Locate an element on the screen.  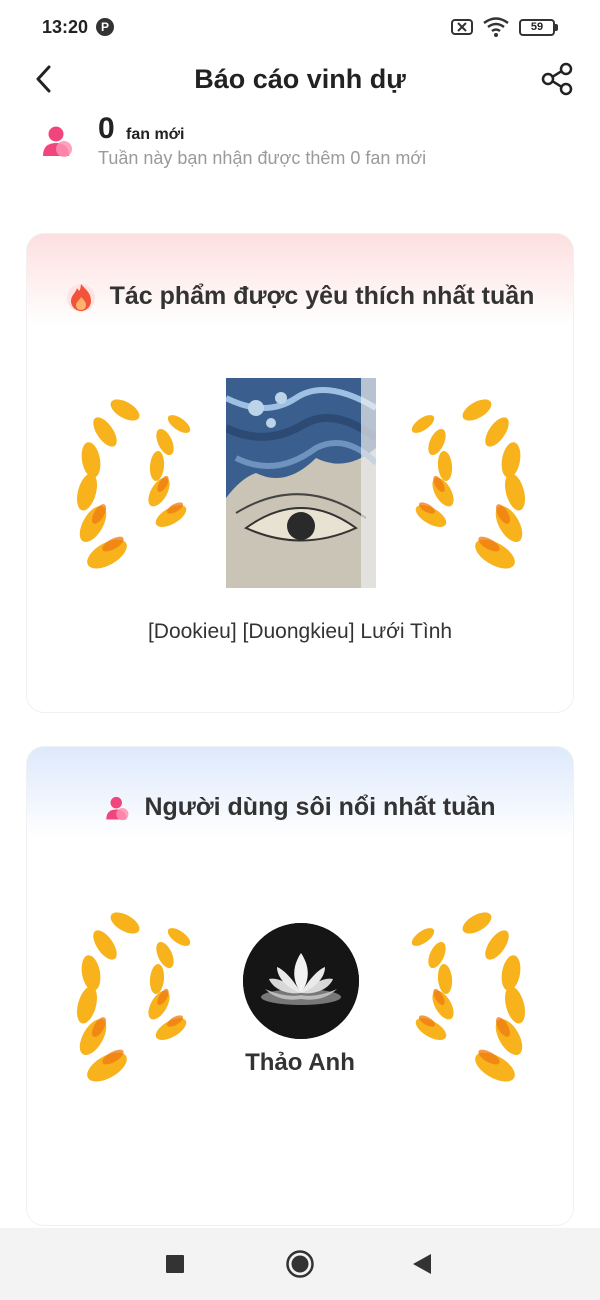
work-cover-image is located at coordinates (301, 483).